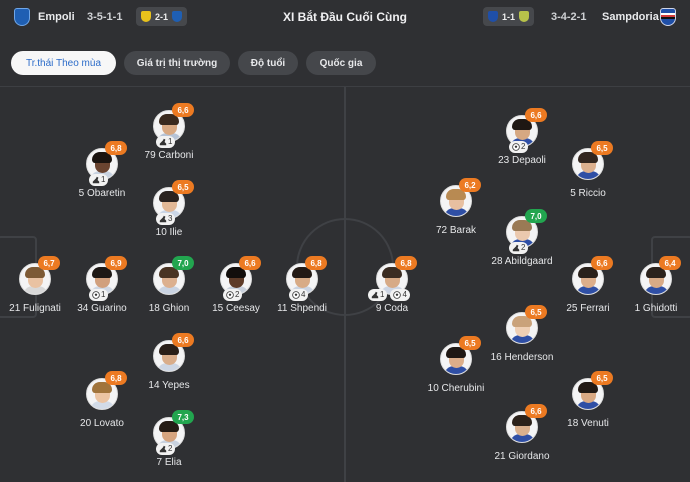 This screenshot has width=690, height=482. What do you see at coordinates (302, 308) in the screenshot?
I see `player-name: 11 Shpendi` at bounding box center [302, 308].